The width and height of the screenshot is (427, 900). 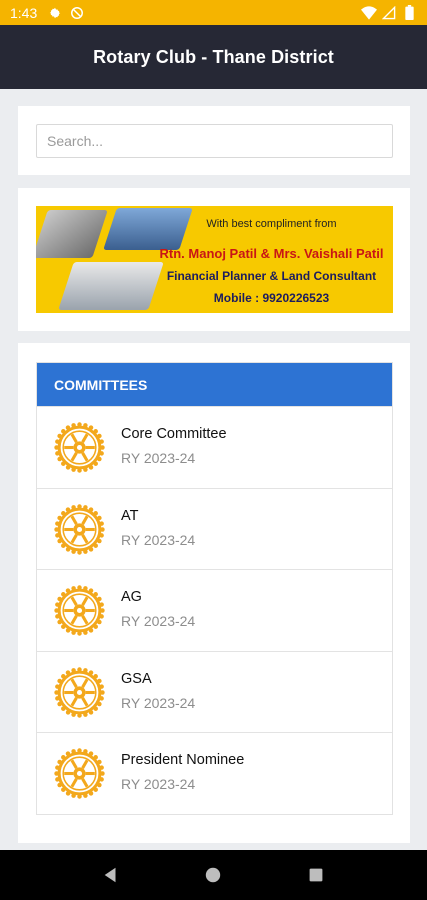 I want to click on committee-name: President Nominee, so click(x=183, y=760).